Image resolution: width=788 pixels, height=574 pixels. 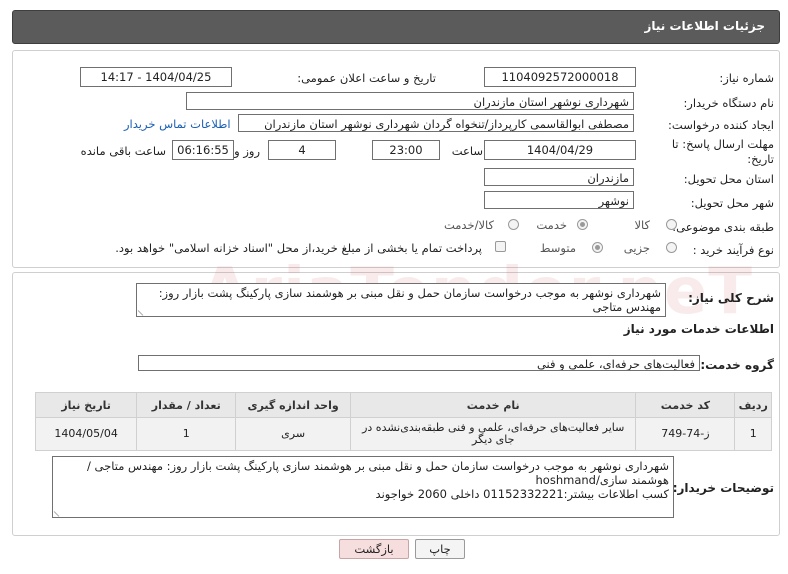 What do you see at coordinates (247, 151) in the screenshot?
I see `days-label: روز و` at bounding box center [247, 151].